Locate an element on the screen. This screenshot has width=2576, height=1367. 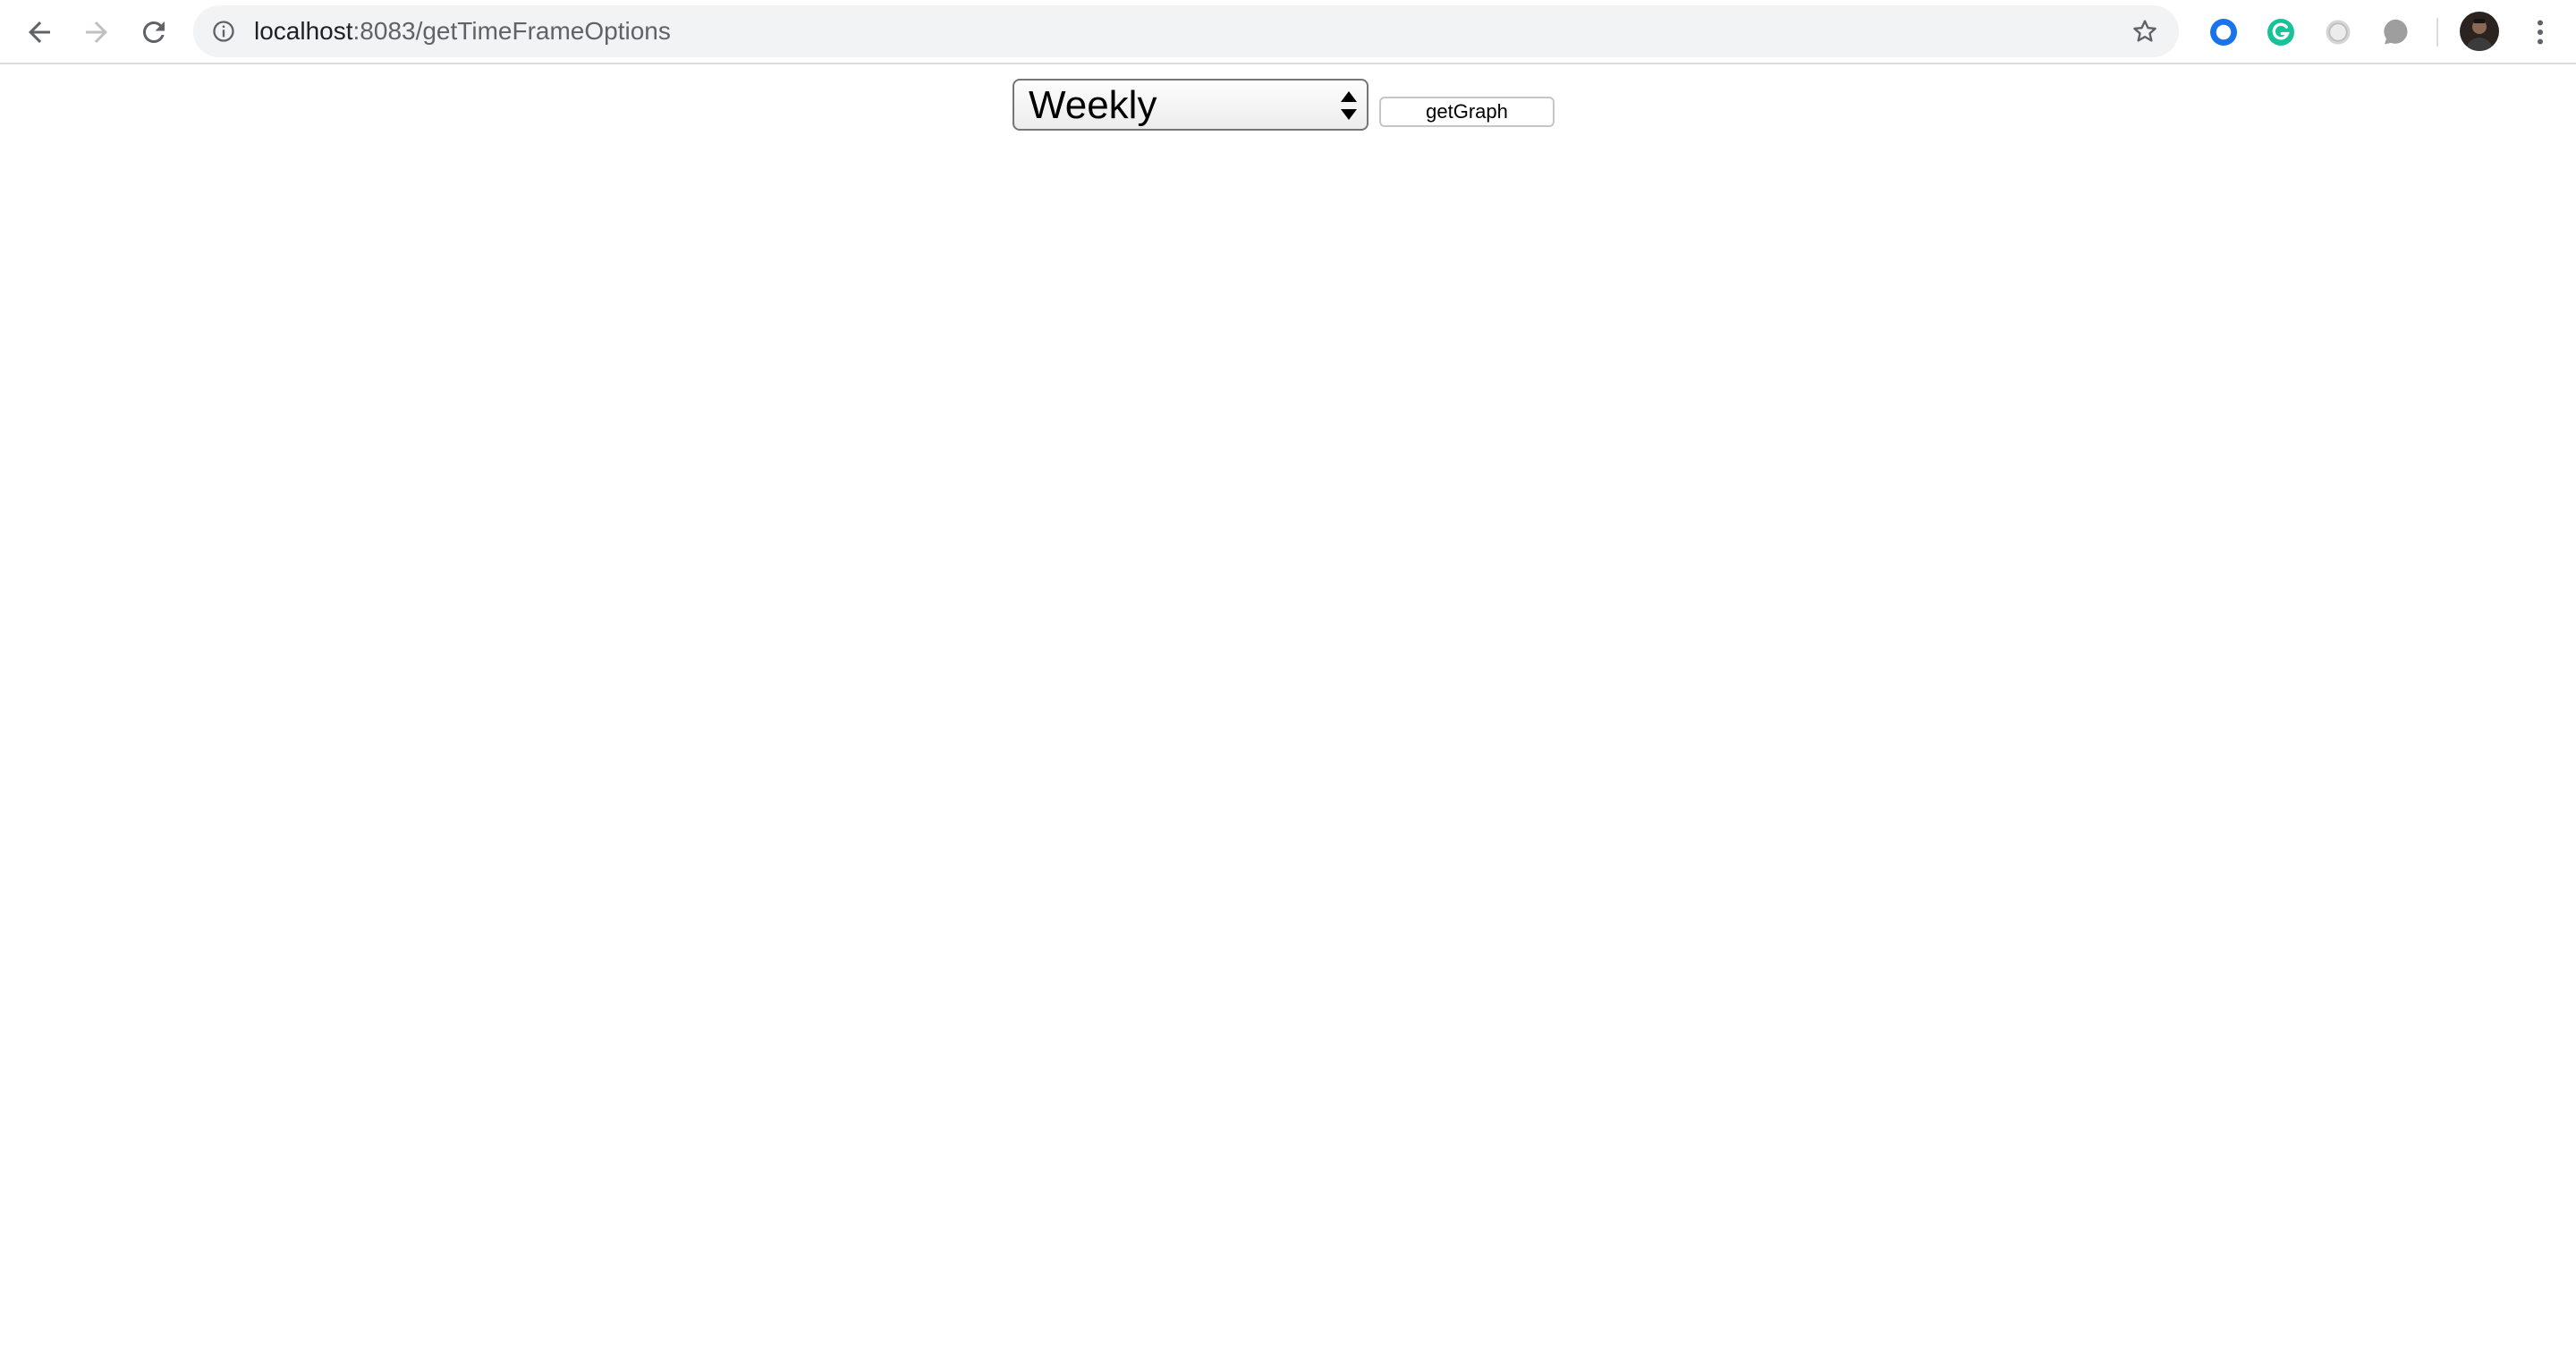
forward-arrow-icon is located at coordinates (96, 32).